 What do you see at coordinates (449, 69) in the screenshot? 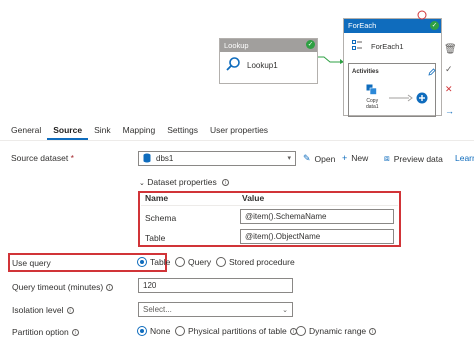
I see `checkmark-icon: ✓` at bounding box center [449, 69].